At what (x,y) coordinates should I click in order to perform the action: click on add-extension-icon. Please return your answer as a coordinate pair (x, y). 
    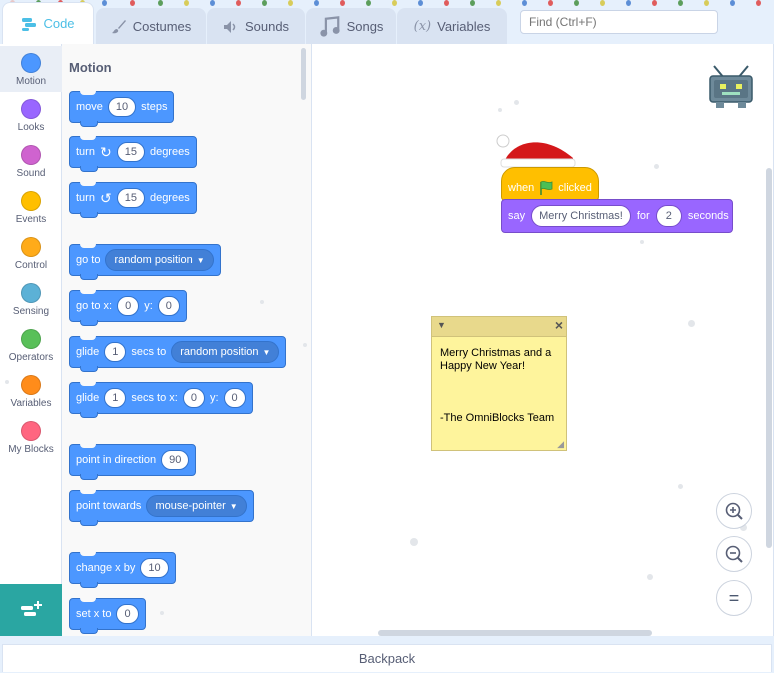
    Looking at the image, I should click on (31, 608).